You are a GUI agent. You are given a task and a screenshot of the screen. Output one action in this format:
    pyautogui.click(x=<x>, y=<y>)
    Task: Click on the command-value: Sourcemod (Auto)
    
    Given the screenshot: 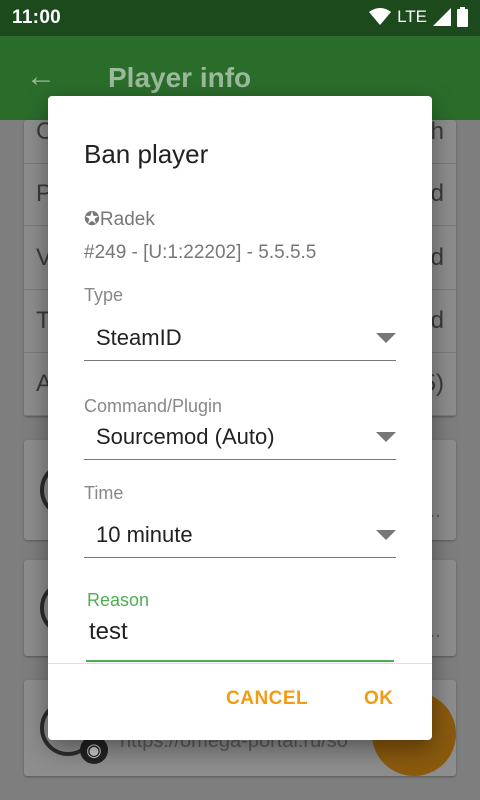 What is the action you would take?
    pyautogui.click(x=185, y=436)
    